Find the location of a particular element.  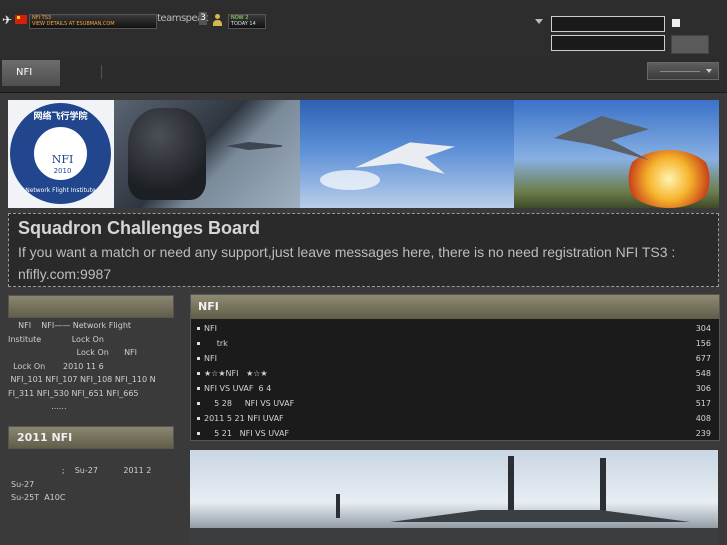

intro-line: Lock On 2010 11 6 is located at coordinates (56, 366).